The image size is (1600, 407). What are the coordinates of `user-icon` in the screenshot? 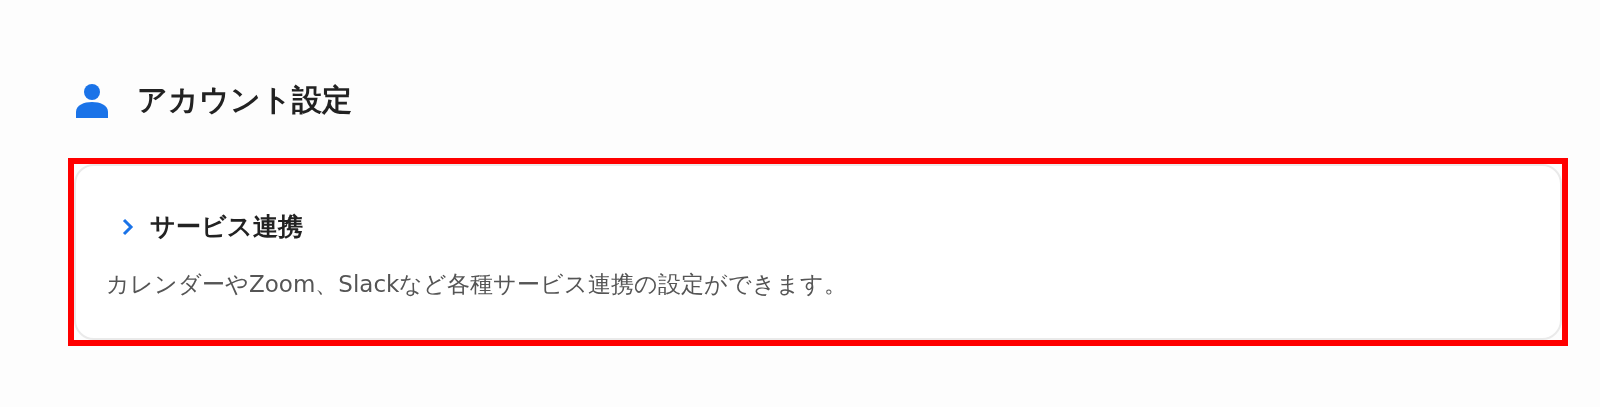 It's located at (92, 100).